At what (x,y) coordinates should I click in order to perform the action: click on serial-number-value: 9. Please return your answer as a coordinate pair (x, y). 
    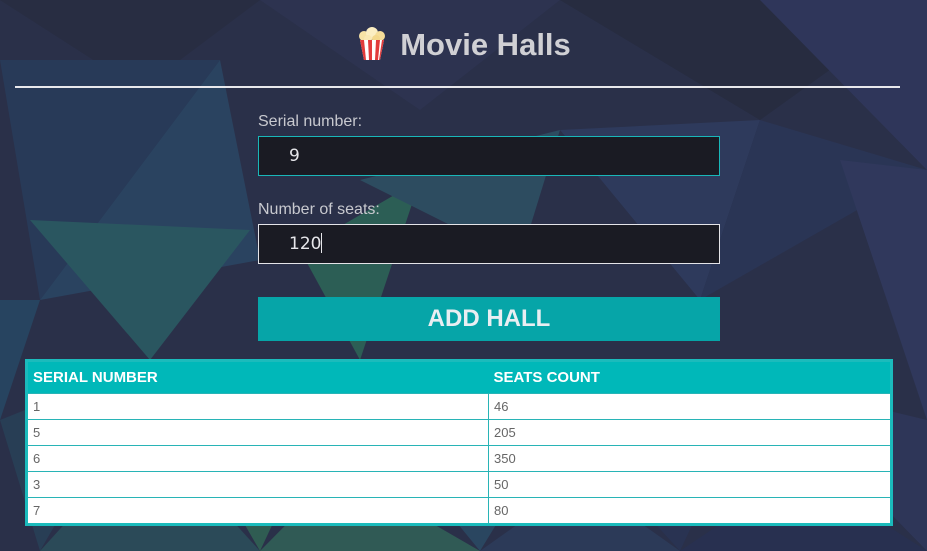
    Looking at the image, I should click on (294, 156).